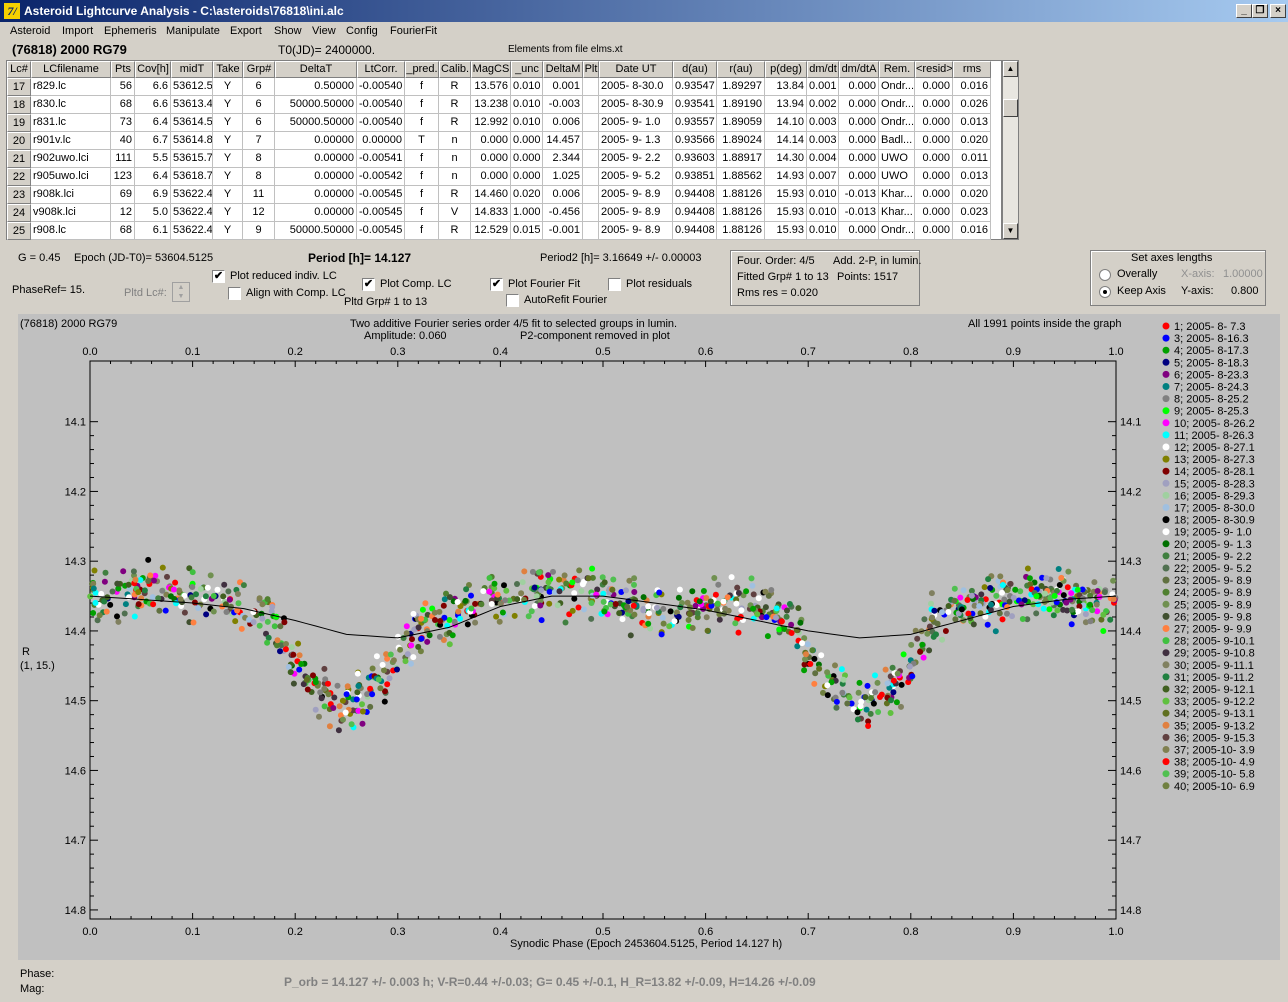 This screenshot has width=1288, height=1002. Describe the element at coordinates (1260, 11) in the screenshot. I see `restore-button: ❐` at that location.